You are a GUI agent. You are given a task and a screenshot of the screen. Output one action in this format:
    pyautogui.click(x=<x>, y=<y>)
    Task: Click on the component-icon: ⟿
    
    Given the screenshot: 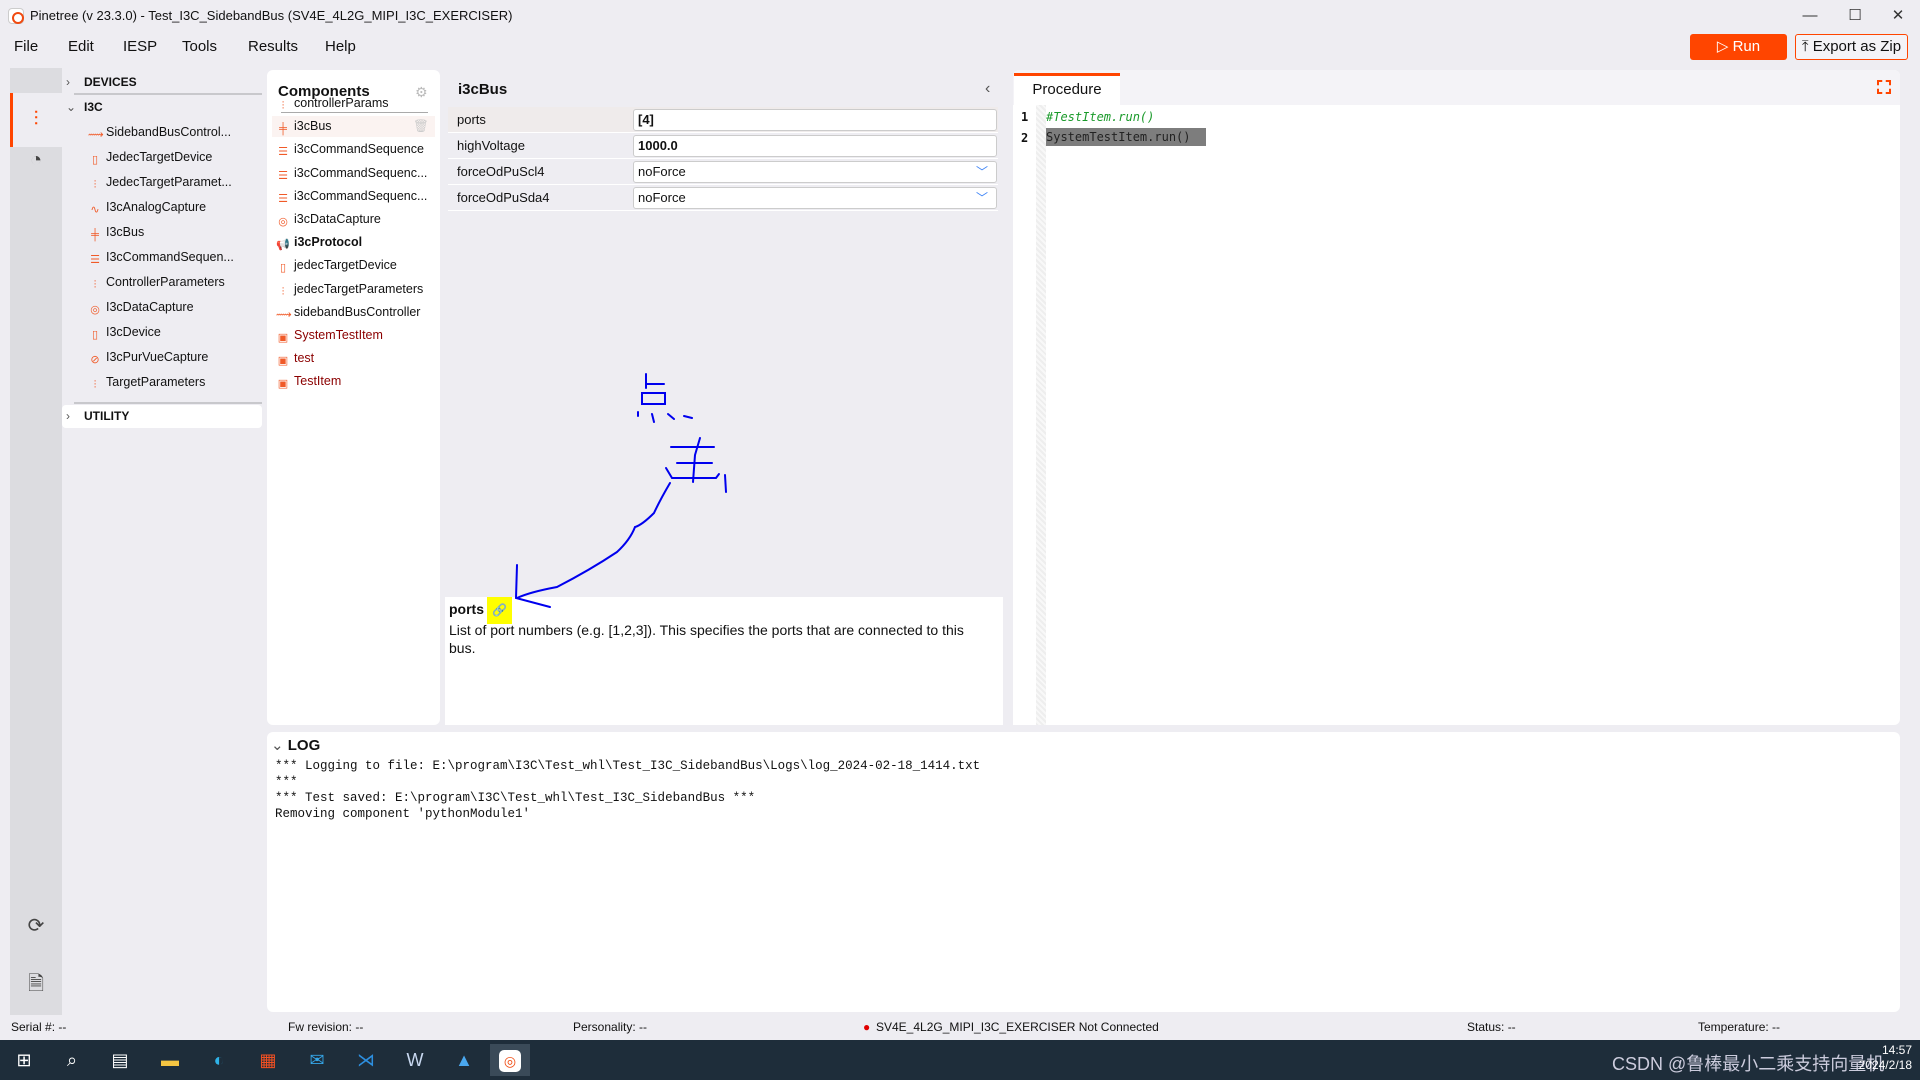 What is the action you would take?
    pyautogui.click(x=284, y=314)
    